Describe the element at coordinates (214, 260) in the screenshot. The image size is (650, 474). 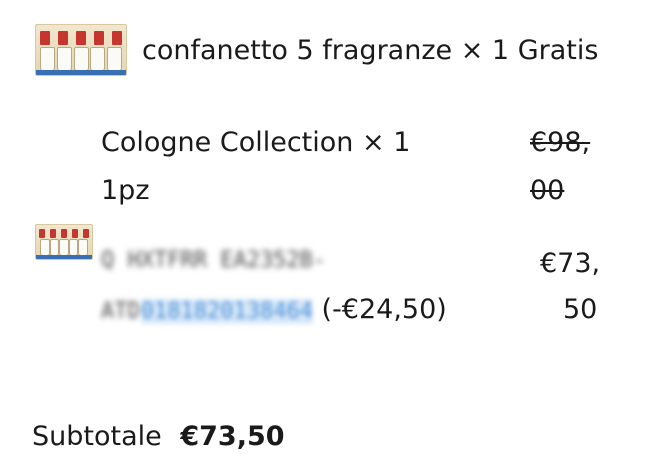
I see `discount-code-line1: Q HXTFRR EA2352B-` at that location.